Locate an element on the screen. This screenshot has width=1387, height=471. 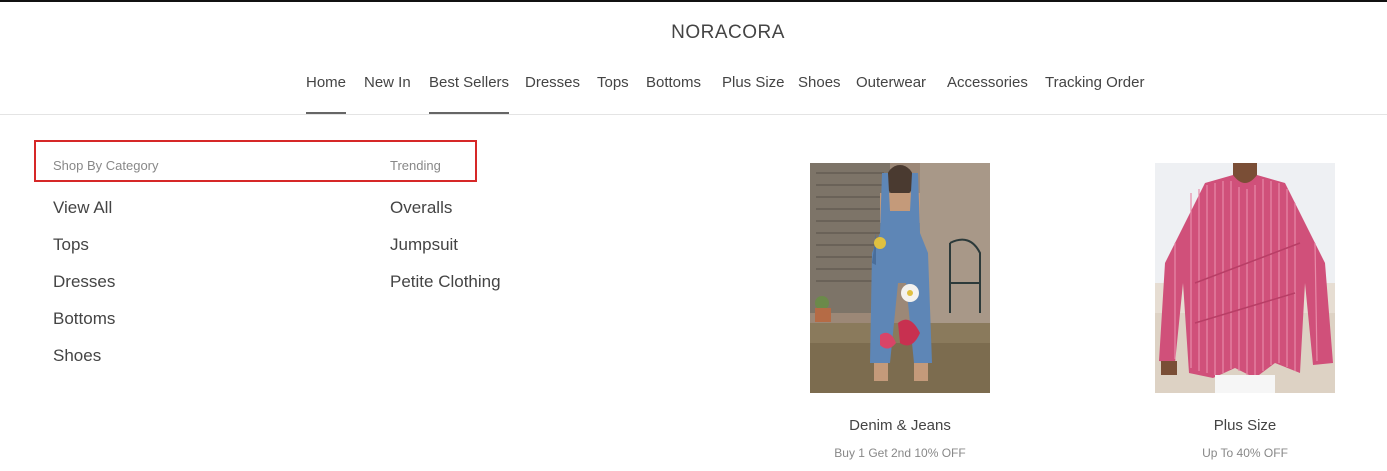
nav-tracking-order: Tracking Order is located at coordinates (1094, 93).